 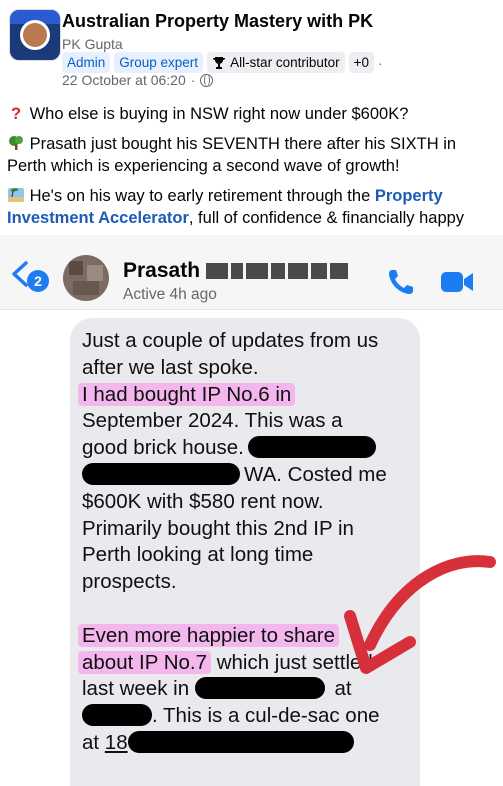 I want to click on message-line: last week in at, so click(x=251, y=689).